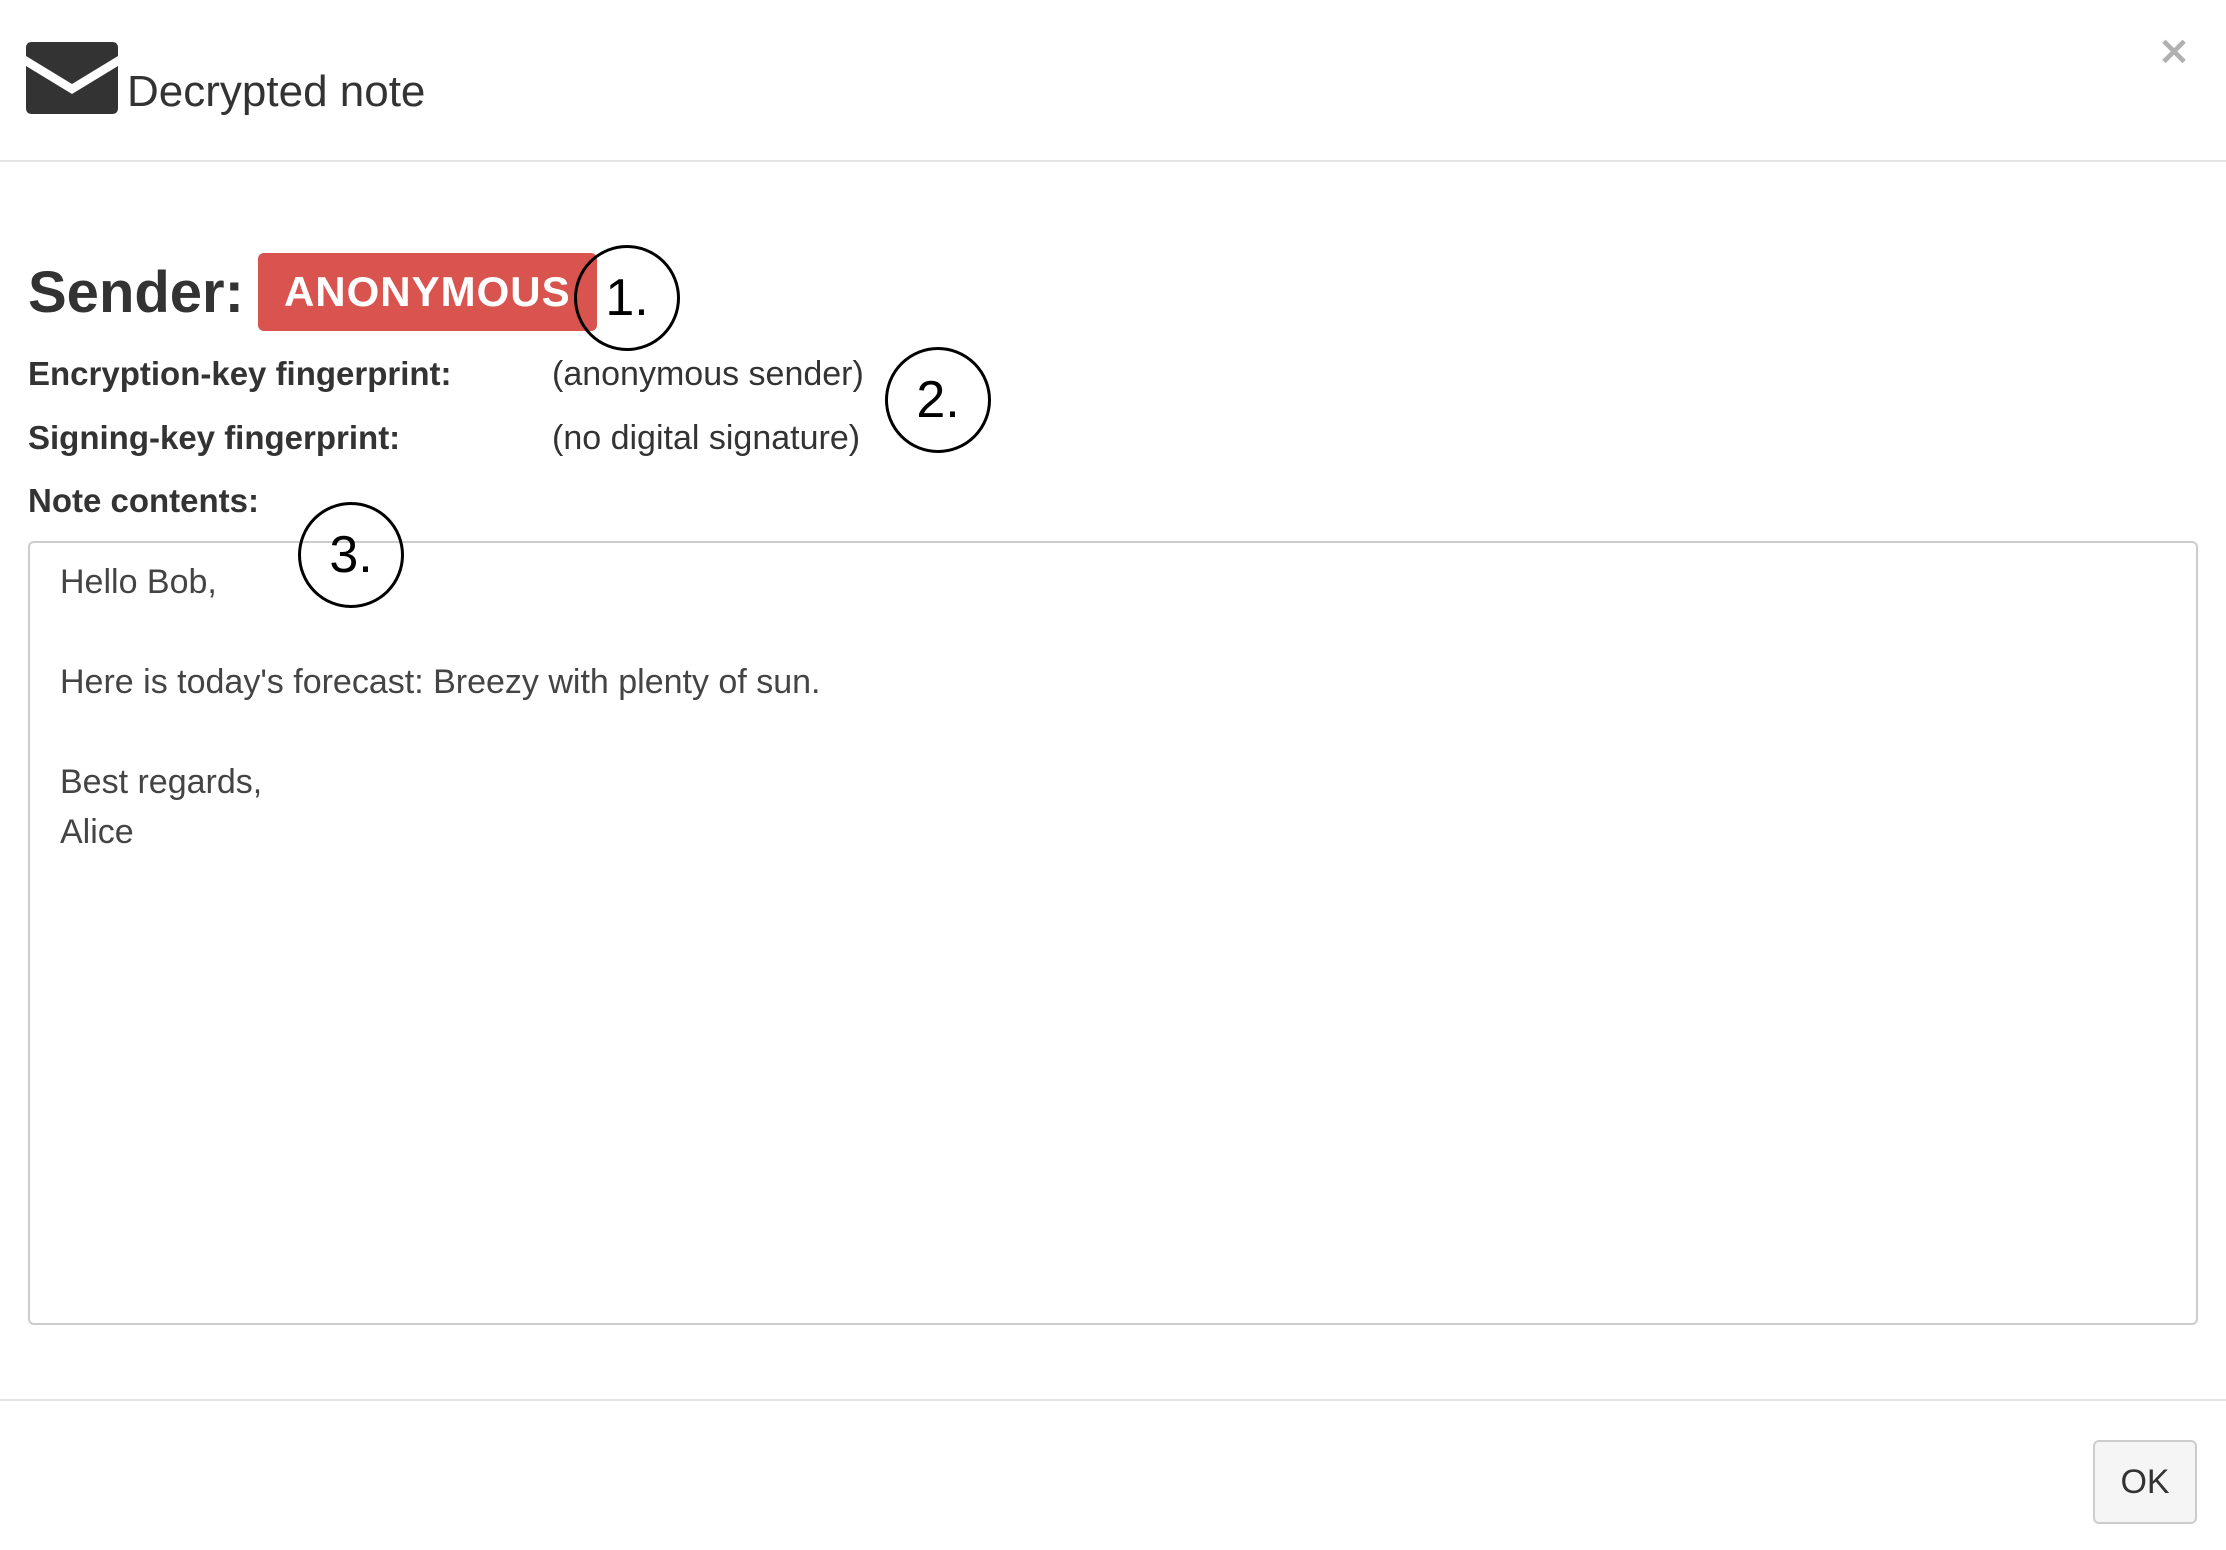  Describe the element at coordinates (627, 298) in the screenshot. I see `callout-1: 1.` at that location.